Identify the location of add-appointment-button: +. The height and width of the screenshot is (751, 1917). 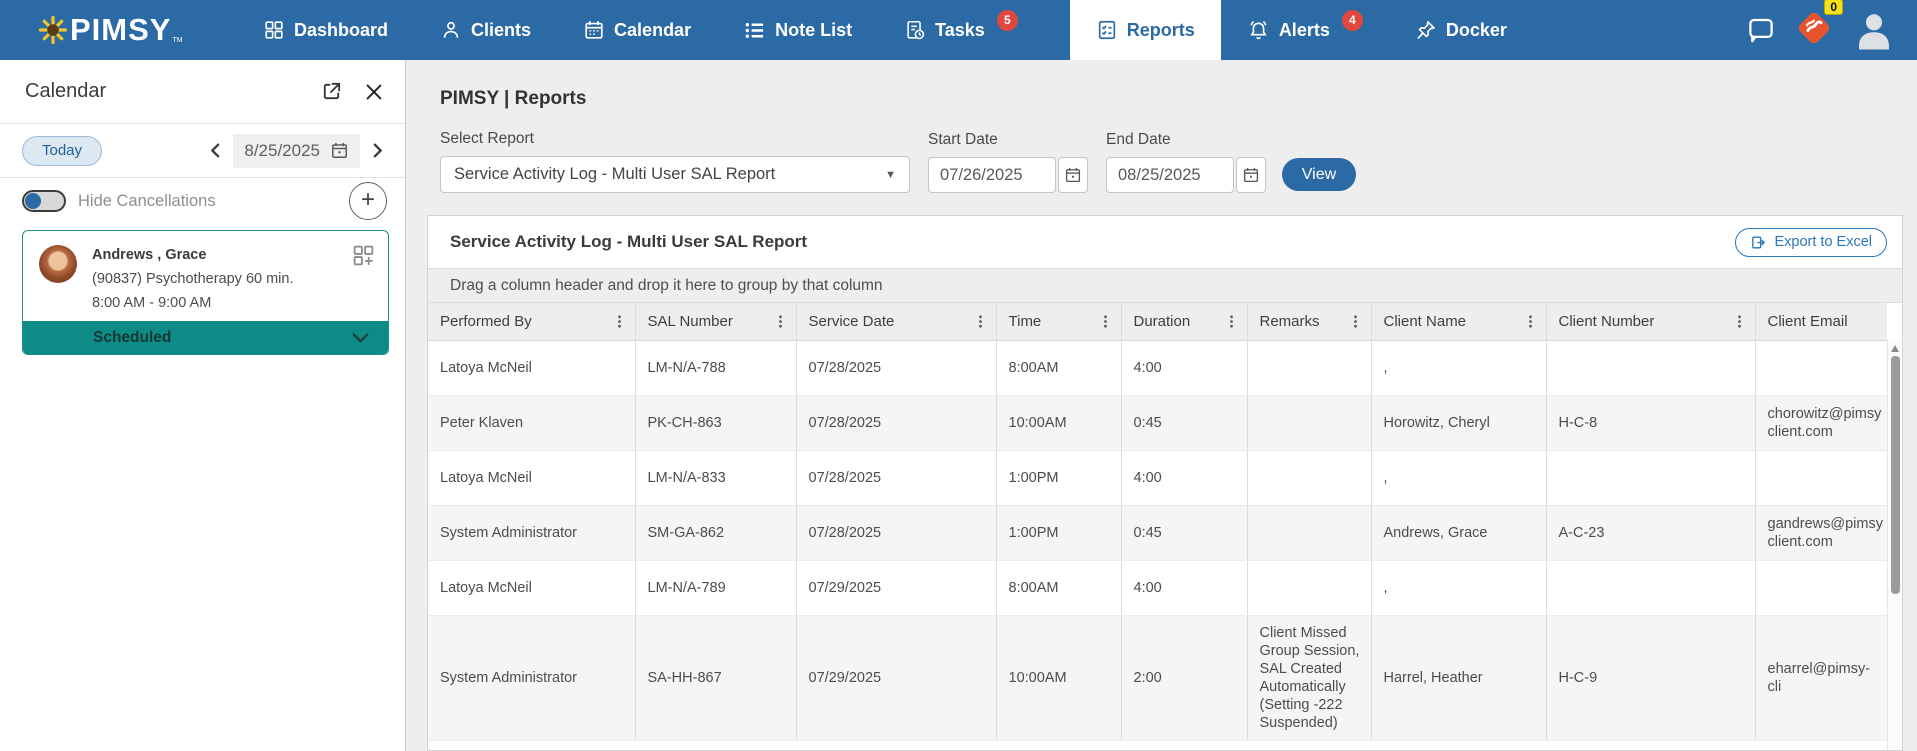
(368, 201).